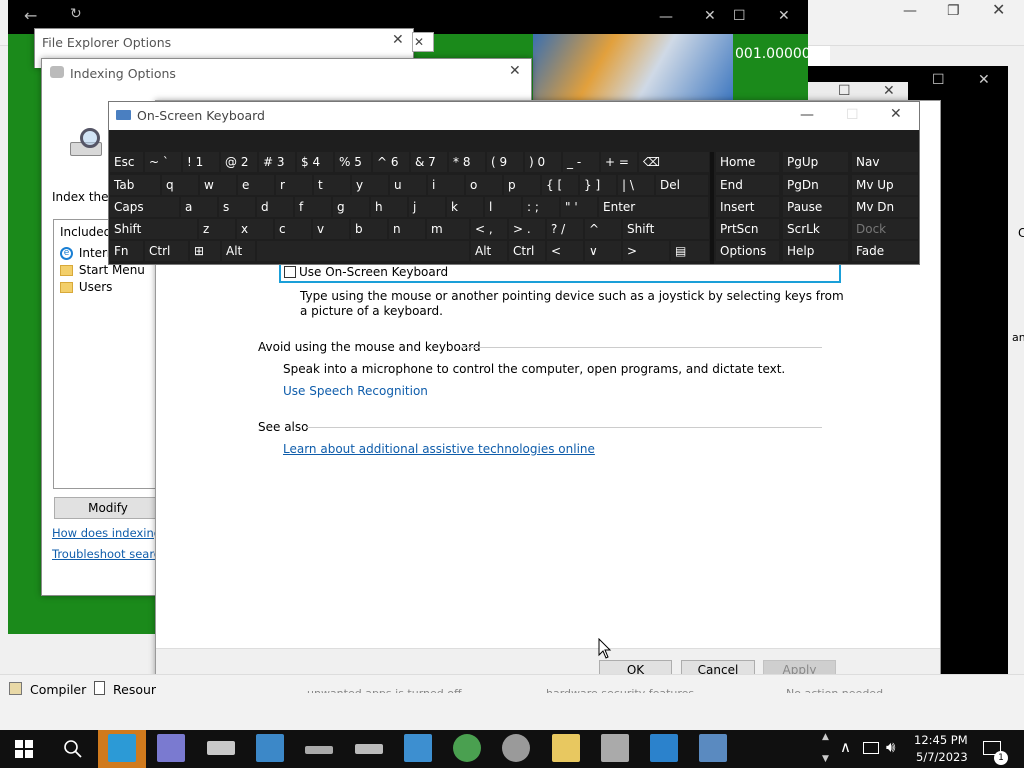 This screenshot has width=1024, height=768. What do you see at coordinates (871, 748) in the screenshot?
I see `network-icon` at bounding box center [871, 748].